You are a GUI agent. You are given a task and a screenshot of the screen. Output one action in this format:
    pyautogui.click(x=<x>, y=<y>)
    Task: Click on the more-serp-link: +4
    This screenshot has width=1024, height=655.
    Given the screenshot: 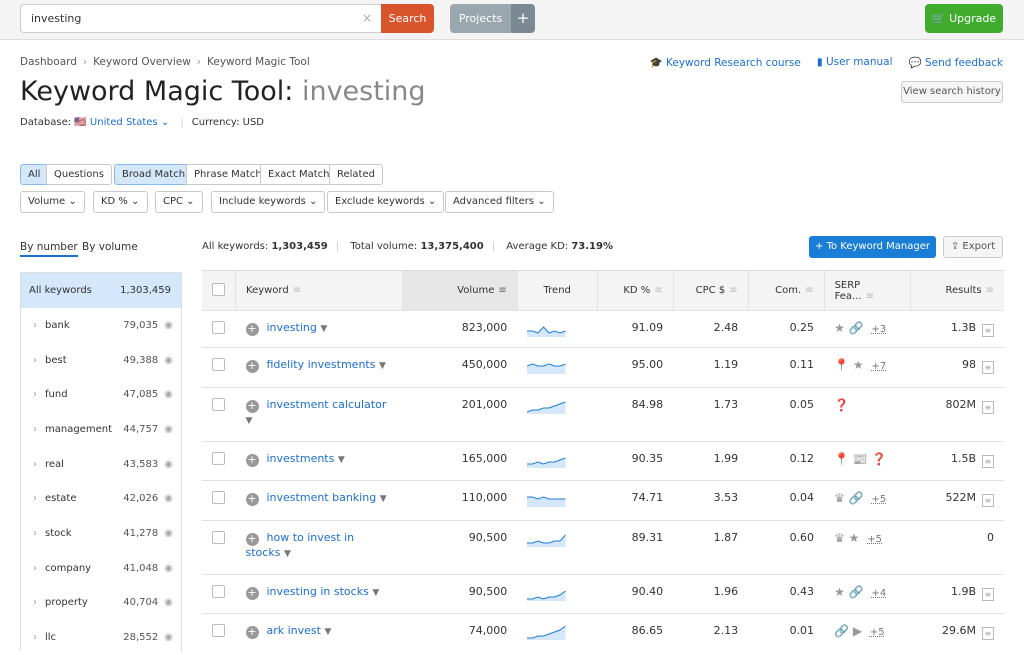 What is the action you would take?
    pyautogui.click(x=878, y=593)
    